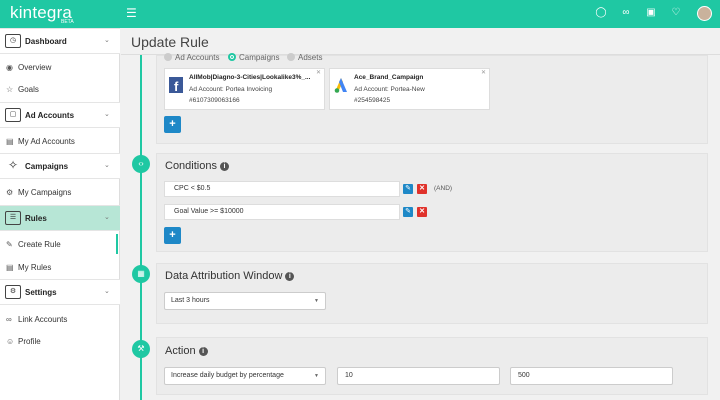  I want to click on sidebar-section-campaigns: ✧ Campaigns ⌄, so click(60, 166).